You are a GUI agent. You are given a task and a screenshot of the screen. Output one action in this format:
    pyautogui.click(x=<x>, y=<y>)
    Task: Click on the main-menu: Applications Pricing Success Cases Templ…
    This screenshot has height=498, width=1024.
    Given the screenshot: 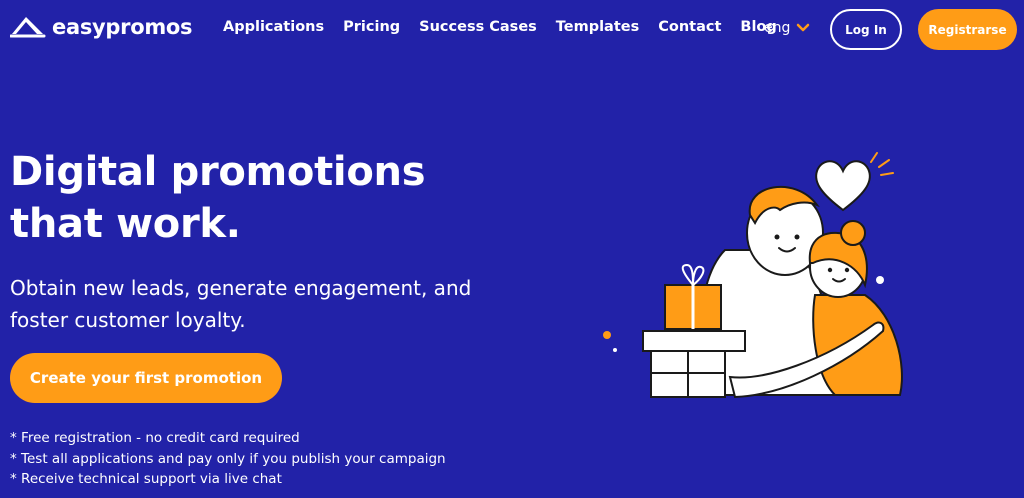 What is the action you would take?
    pyautogui.click(x=509, y=27)
    